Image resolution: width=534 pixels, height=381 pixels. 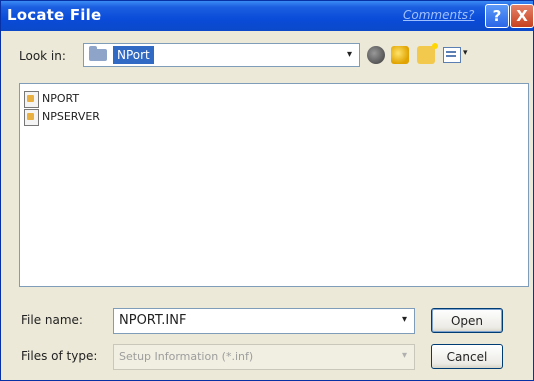 What do you see at coordinates (59, 356) in the screenshot?
I see `files-of-type-label: Files of type:` at bounding box center [59, 356].